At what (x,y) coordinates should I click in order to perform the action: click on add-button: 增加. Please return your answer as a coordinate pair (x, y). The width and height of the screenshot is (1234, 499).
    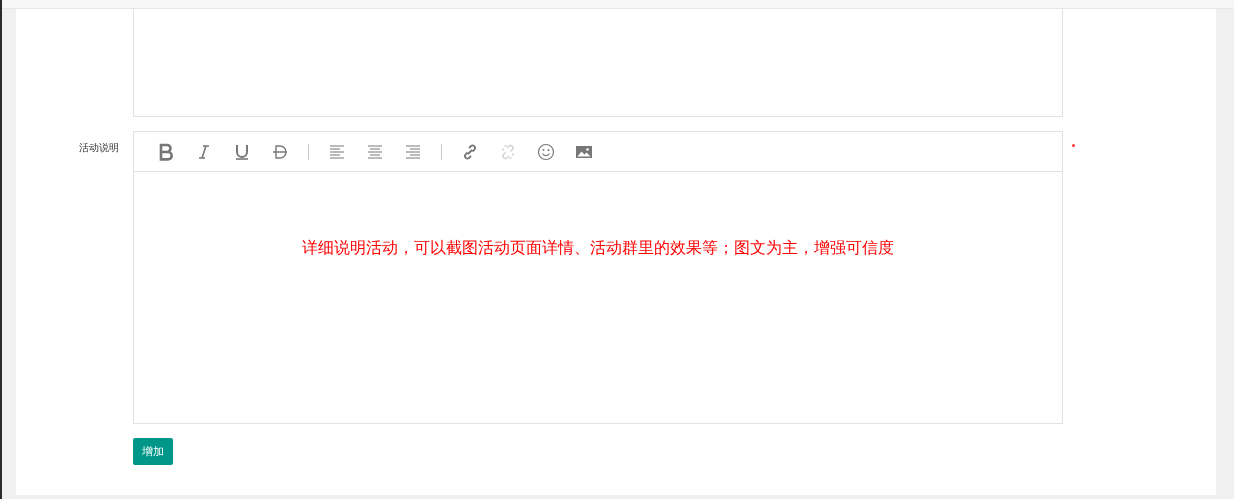
    Looking at the image, I should click on (153, 451).